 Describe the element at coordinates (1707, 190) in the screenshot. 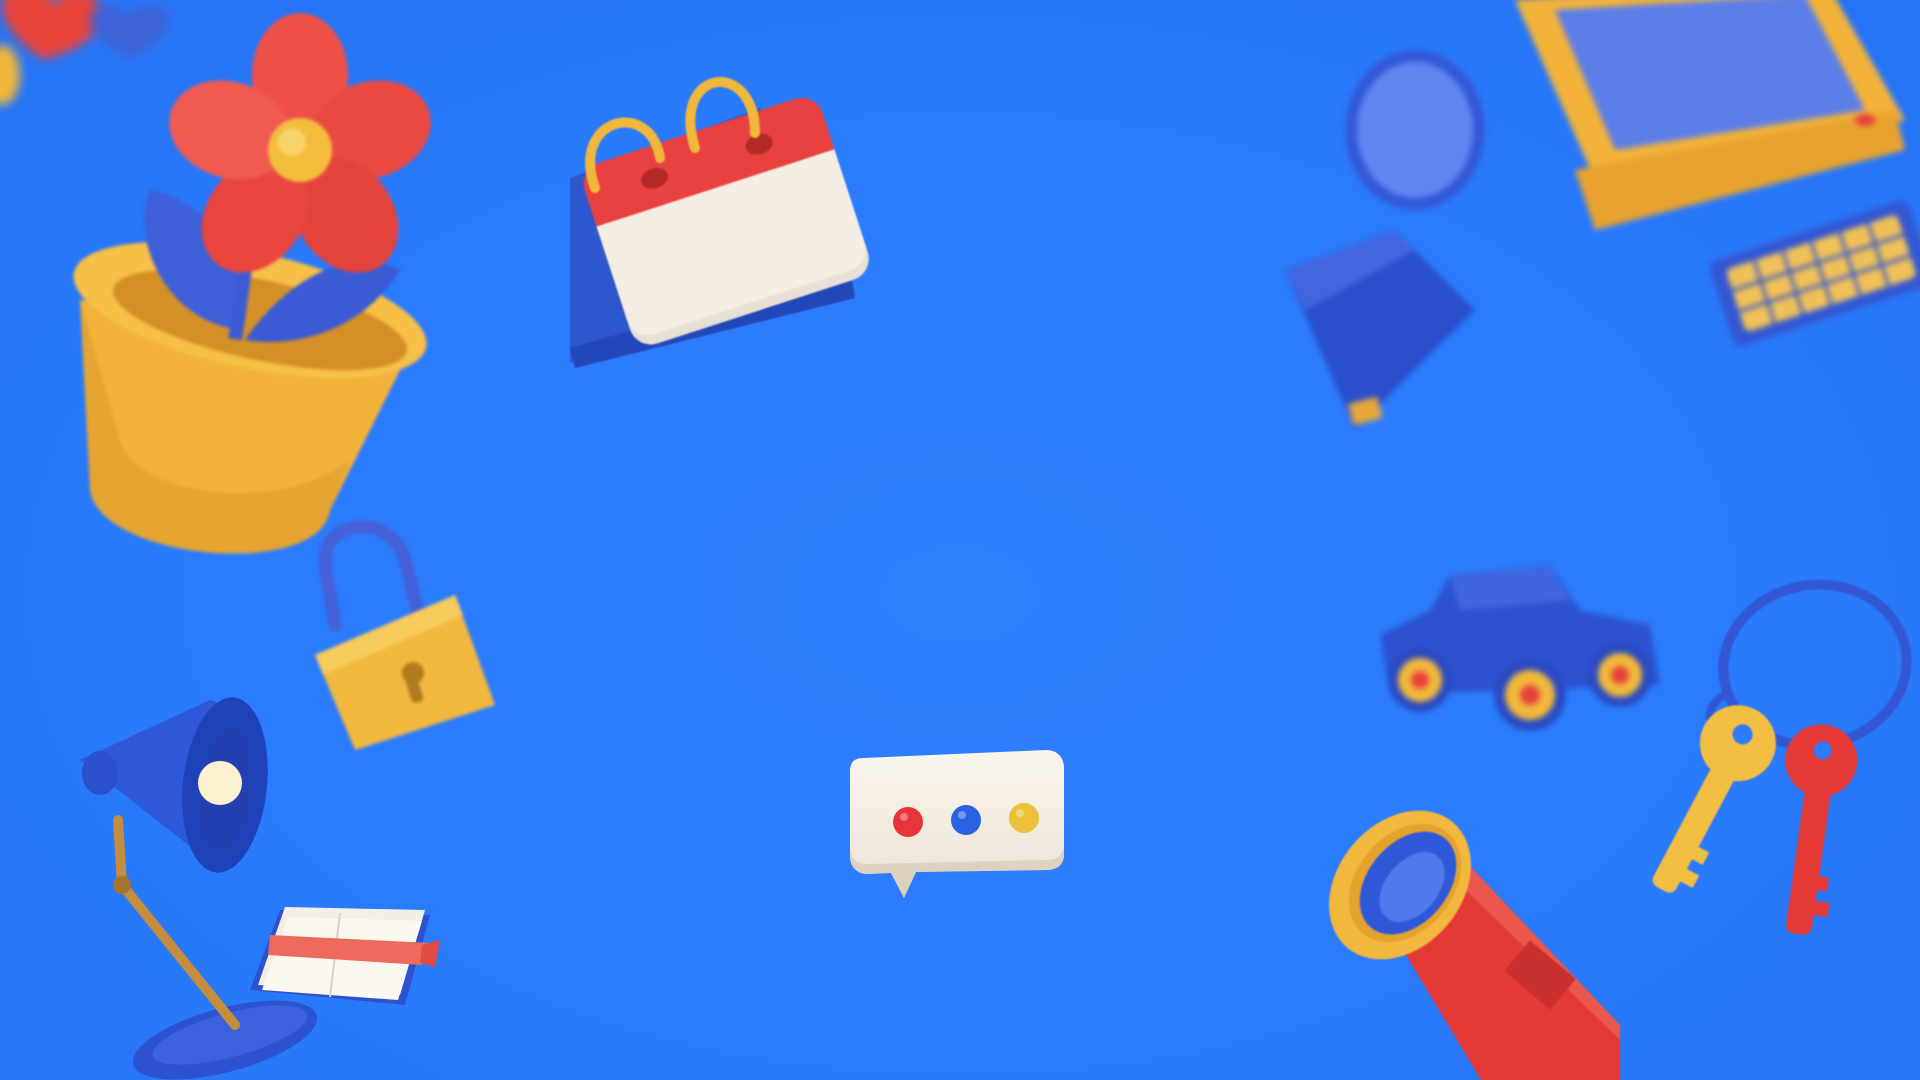

I see `retro-computer-icon` at that location.